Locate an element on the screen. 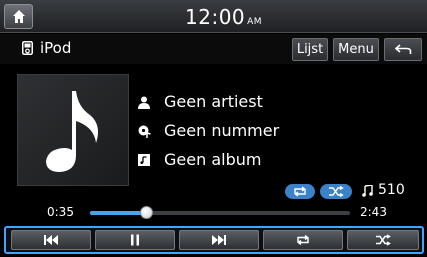  shuffle-button is located at coordinates (383, 240).